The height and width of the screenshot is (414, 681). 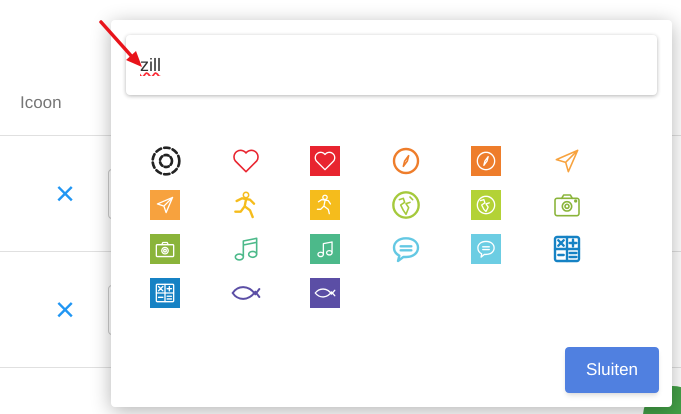 I want to click on runner-icon, so click(x=325, y=205).